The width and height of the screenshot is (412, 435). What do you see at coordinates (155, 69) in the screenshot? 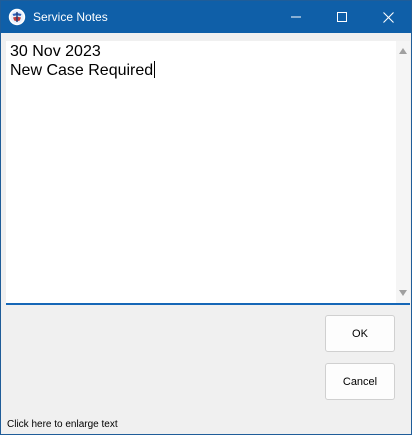
I see `text-caret` at bounding box center [155, 69].